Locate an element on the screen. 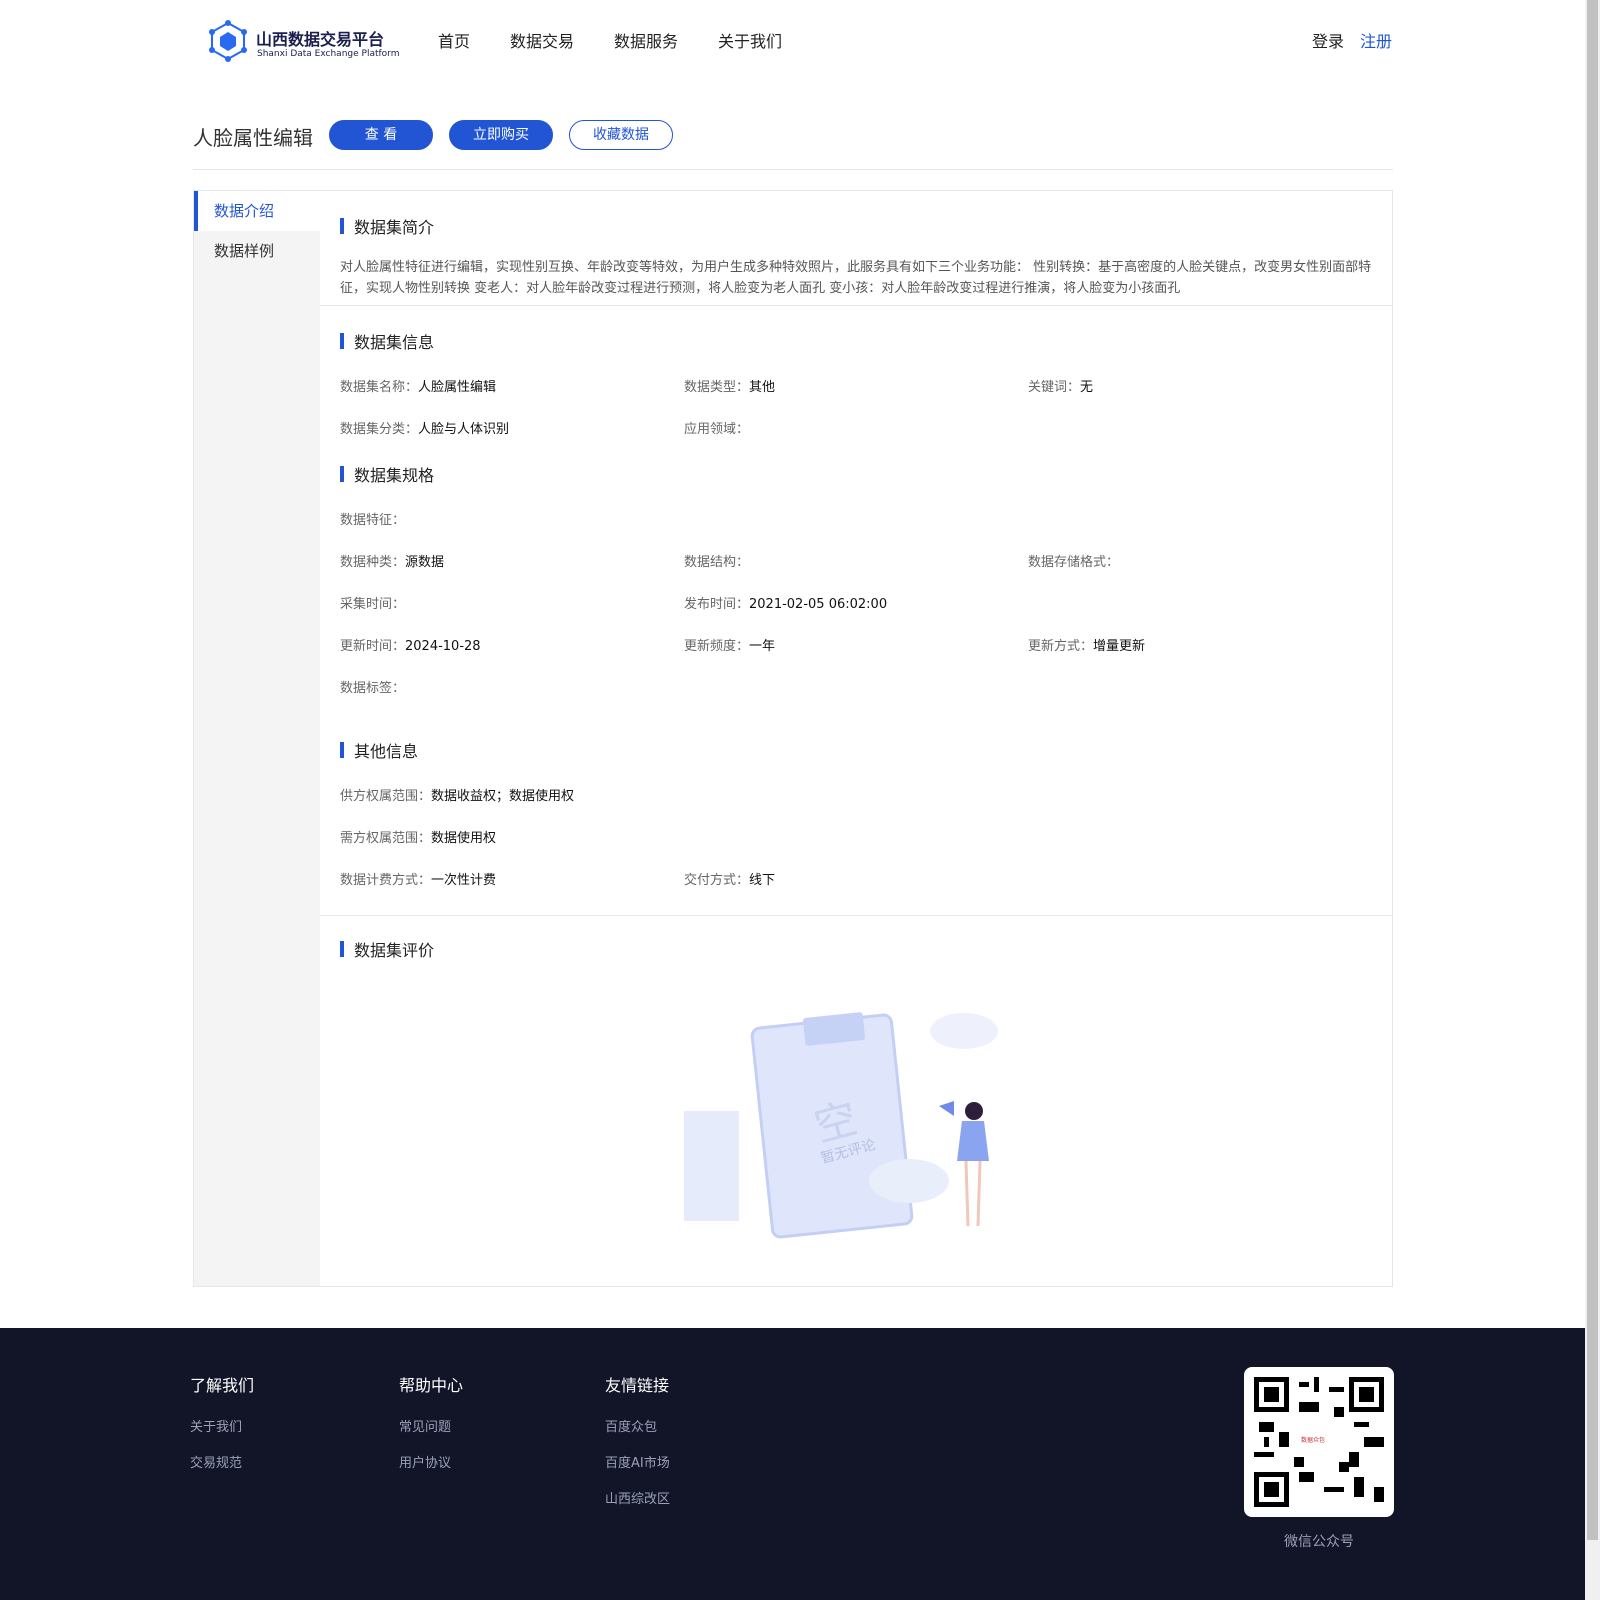 The image size is (1600, 1600). buy-now-button: 立即购买 is located at coordinates (501, 135).